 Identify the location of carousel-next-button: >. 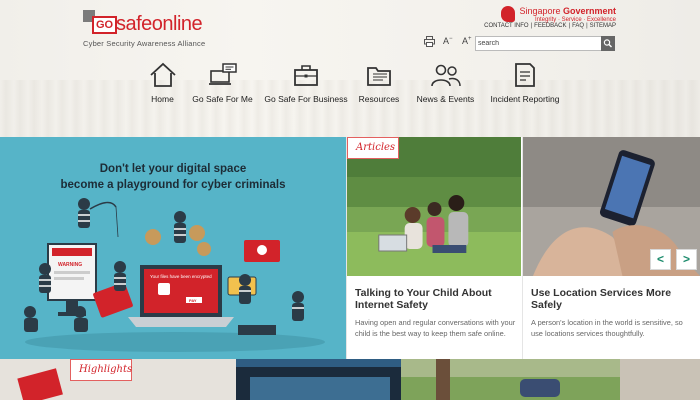
(686, 259).